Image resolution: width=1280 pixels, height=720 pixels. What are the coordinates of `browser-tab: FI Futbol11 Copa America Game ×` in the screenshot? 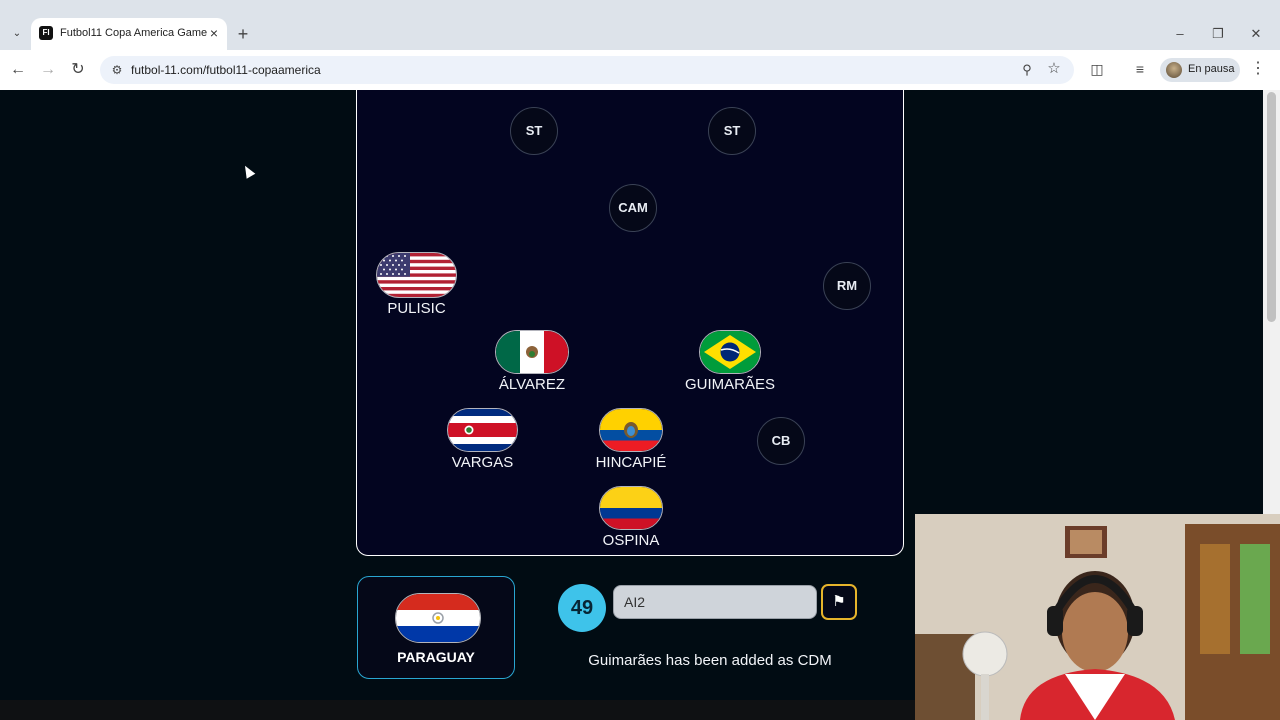 It's located at (129, 34).